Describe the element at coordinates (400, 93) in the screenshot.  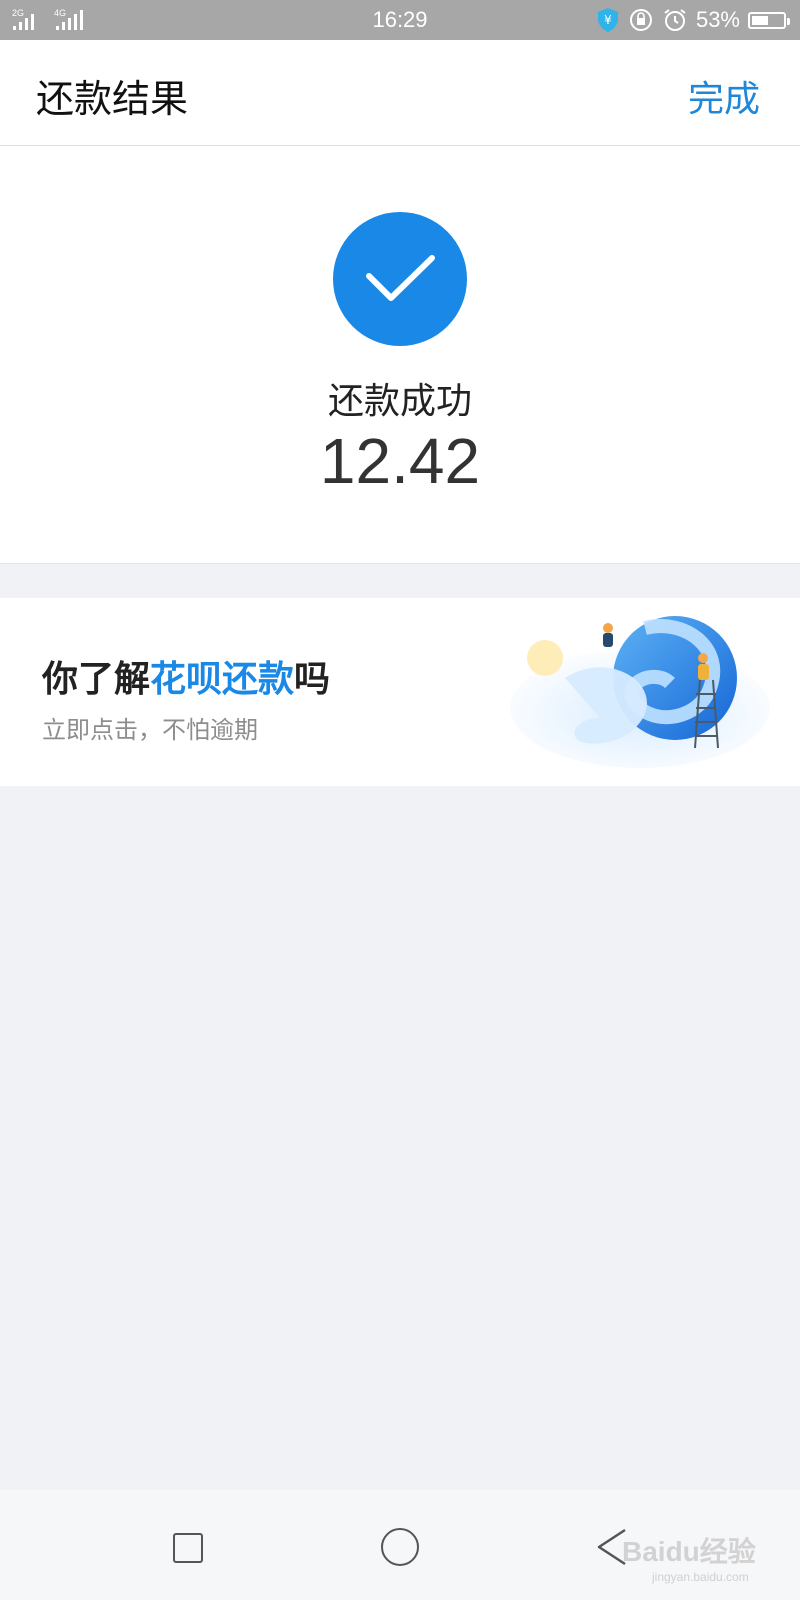
I see `nav-bar: 还款结果 完成` at that location.